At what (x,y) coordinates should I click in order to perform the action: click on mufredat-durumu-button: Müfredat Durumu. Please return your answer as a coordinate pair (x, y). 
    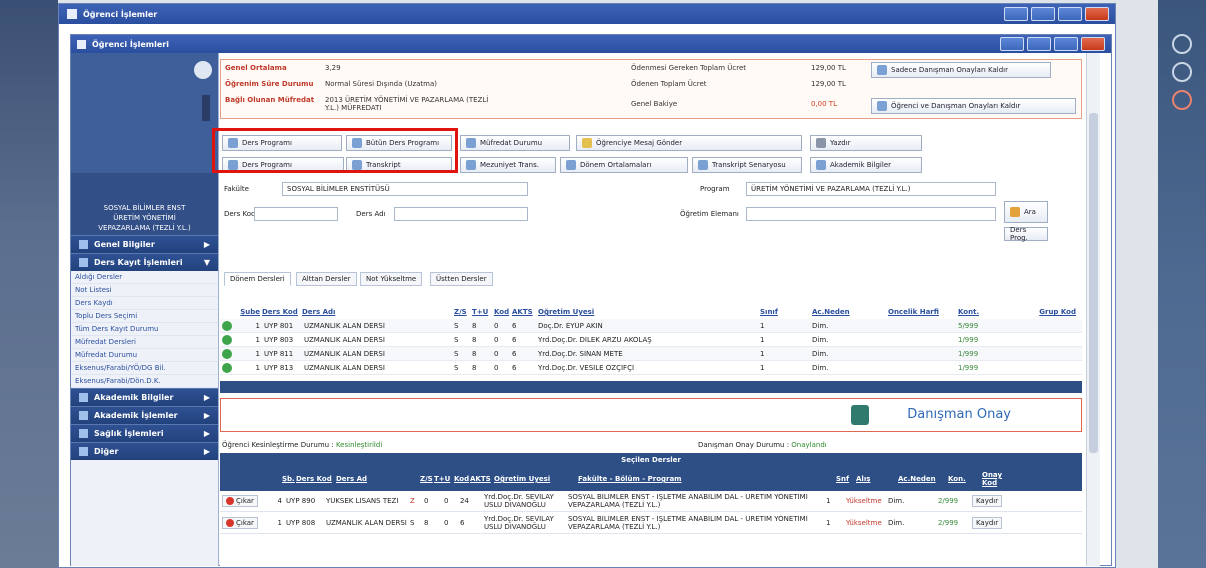
    Looking at the image, I should click on (515, 143).